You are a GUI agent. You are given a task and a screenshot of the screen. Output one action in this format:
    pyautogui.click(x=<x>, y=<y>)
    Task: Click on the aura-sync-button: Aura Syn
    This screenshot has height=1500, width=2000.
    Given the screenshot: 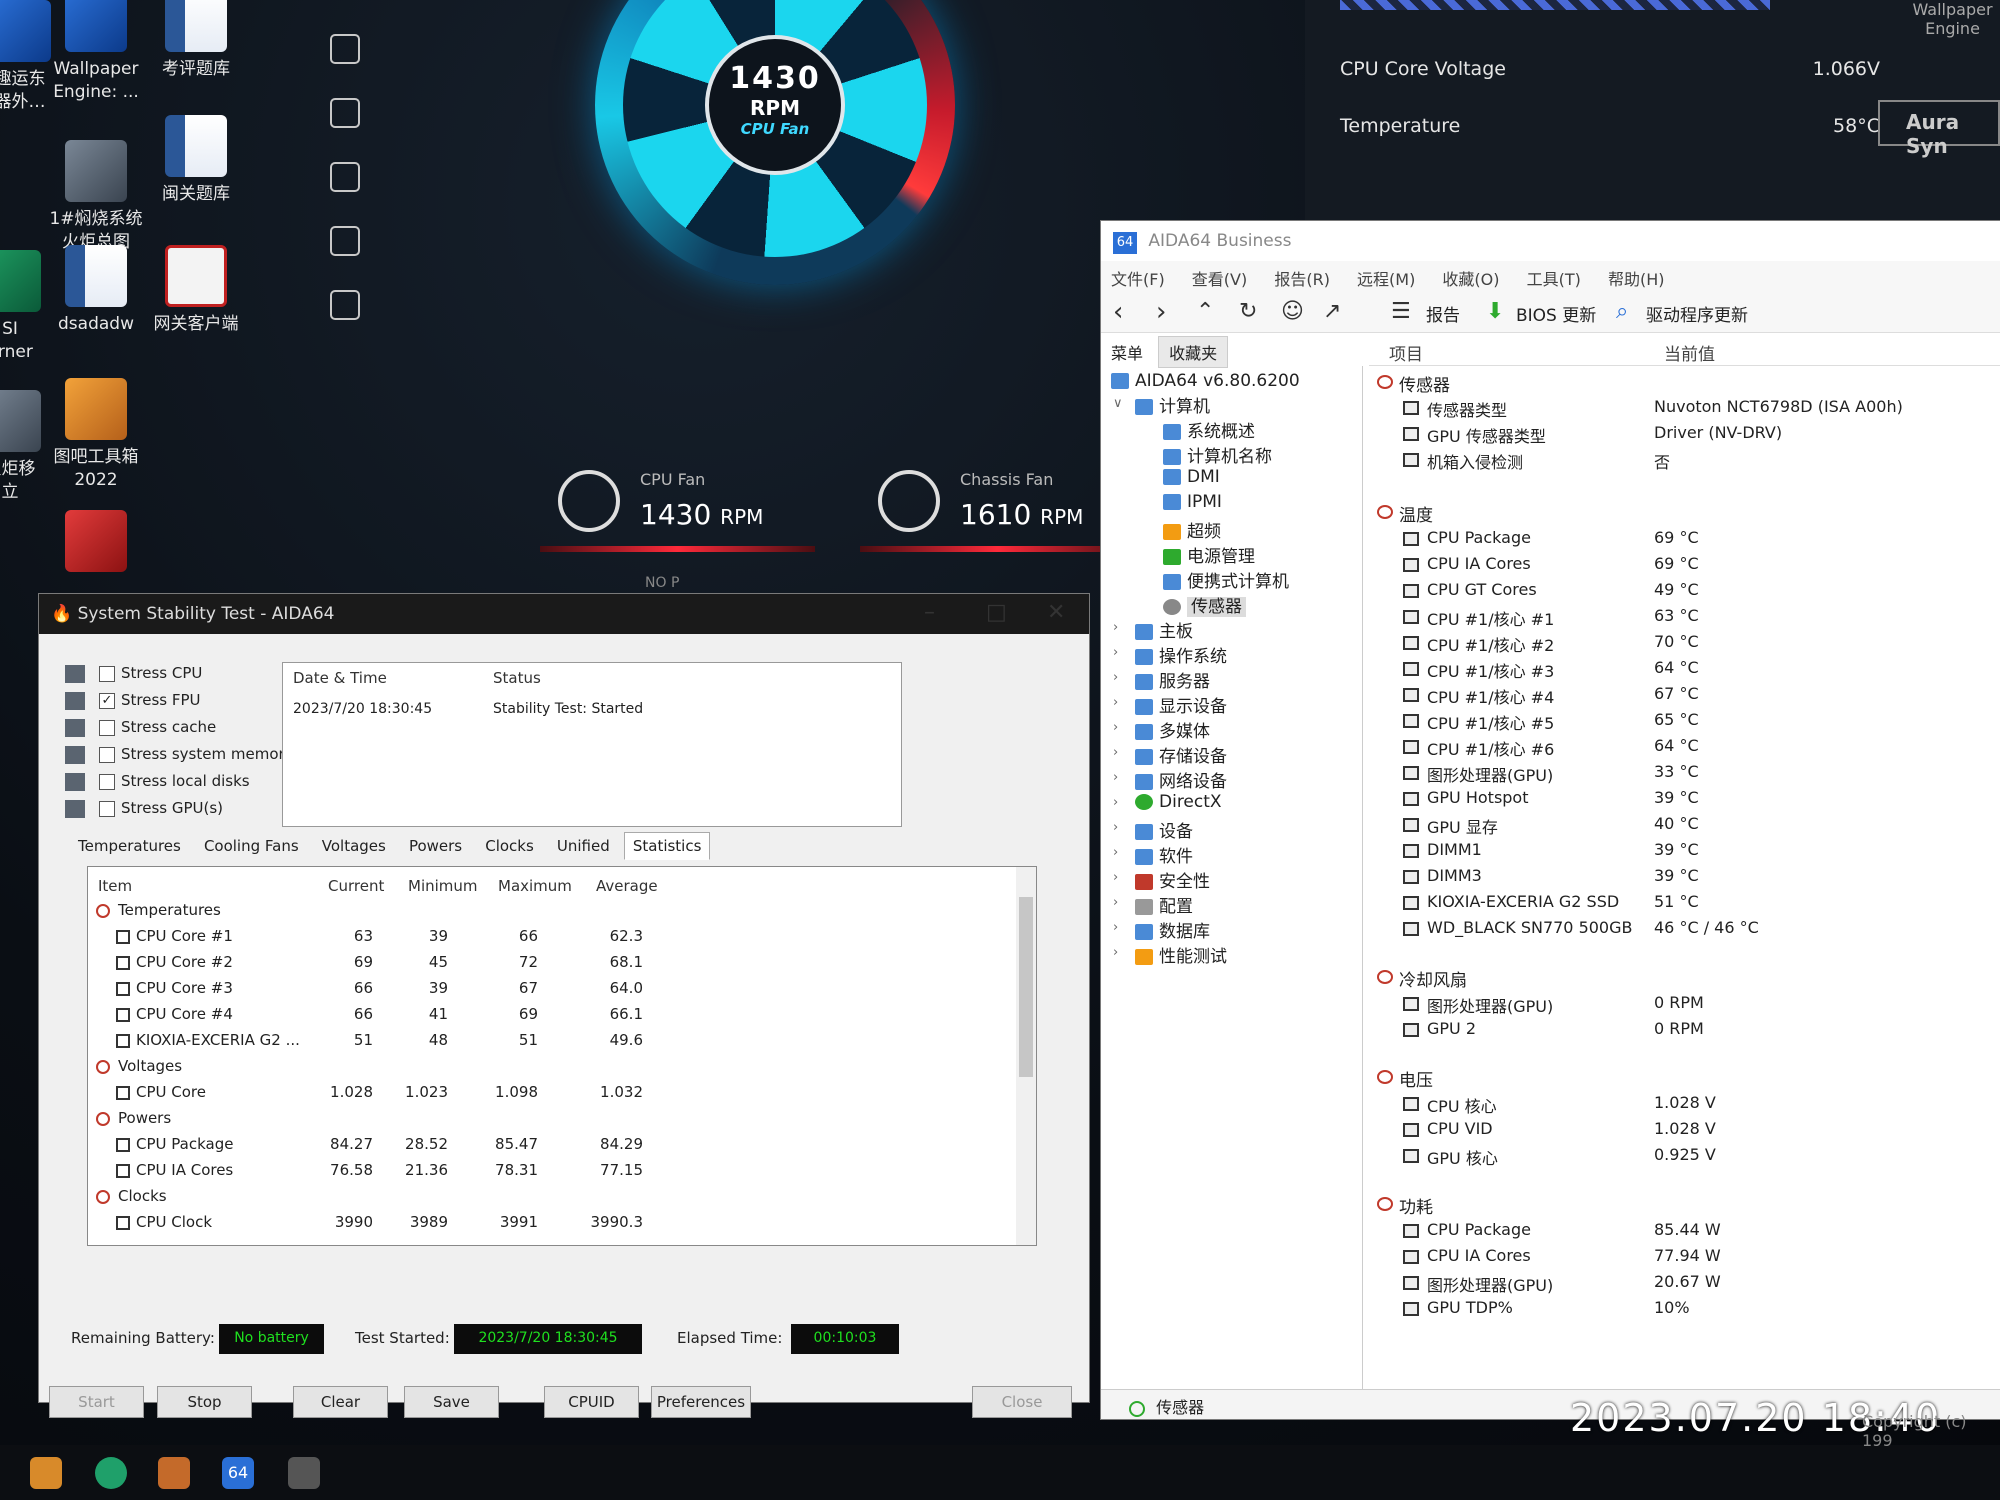 What is the action you would take?
    pyautogui.click(x=1939, y=129)
    